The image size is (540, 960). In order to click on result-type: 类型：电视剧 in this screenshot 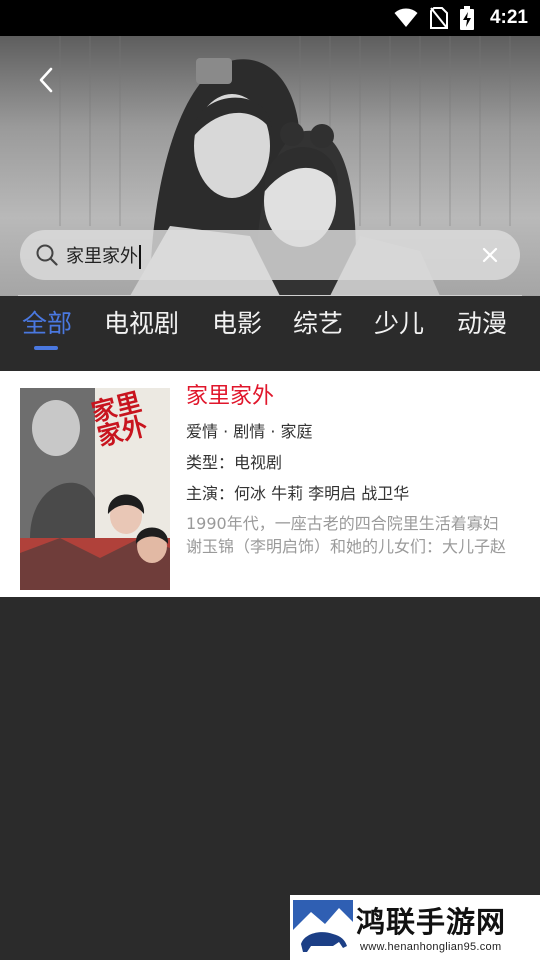, I will do `click(234, 462)`.